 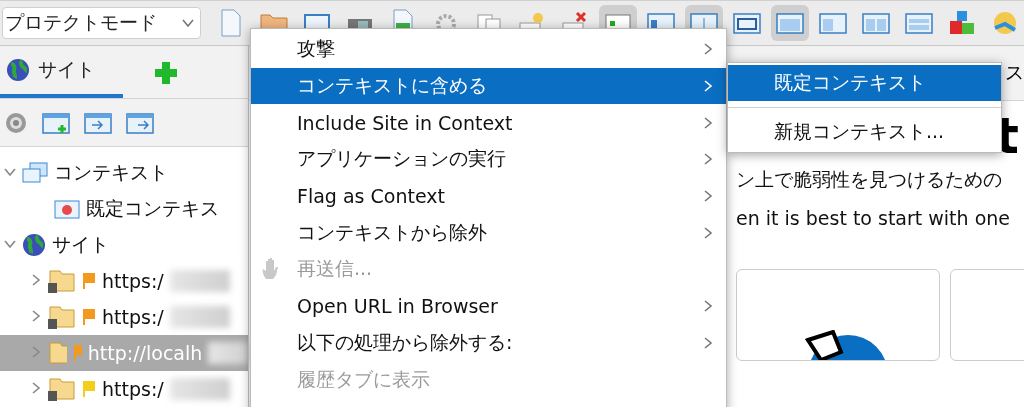 I want to click on menu-item: Open URL in Browser, so click(x=488, y=306).